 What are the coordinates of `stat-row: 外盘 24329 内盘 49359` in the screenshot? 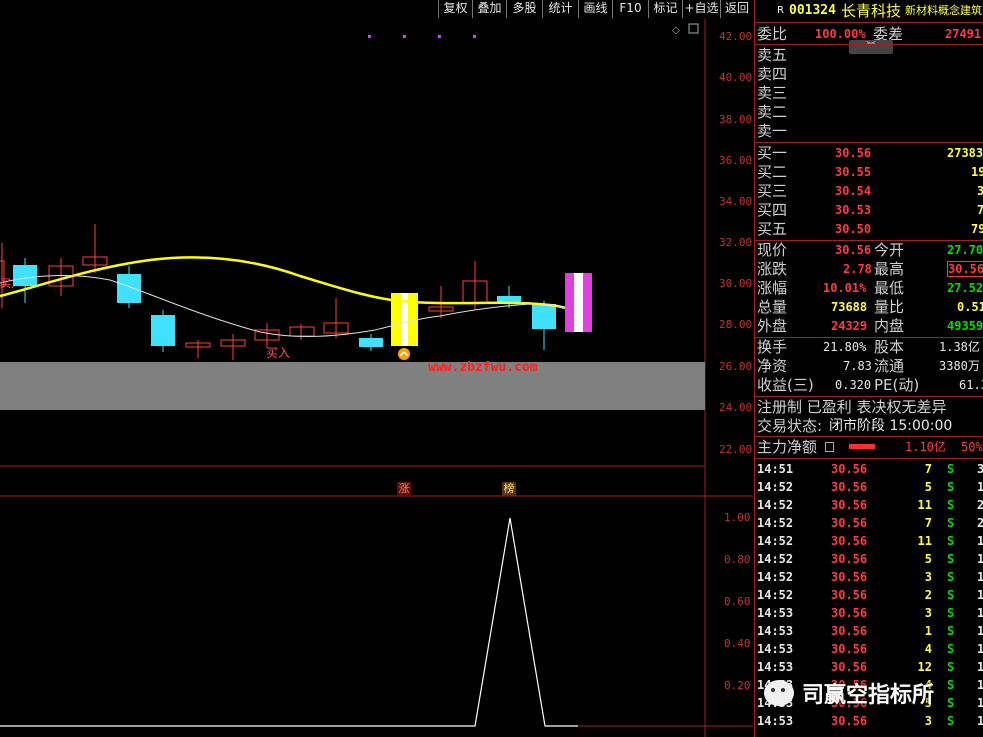 It's located at (869, 326).